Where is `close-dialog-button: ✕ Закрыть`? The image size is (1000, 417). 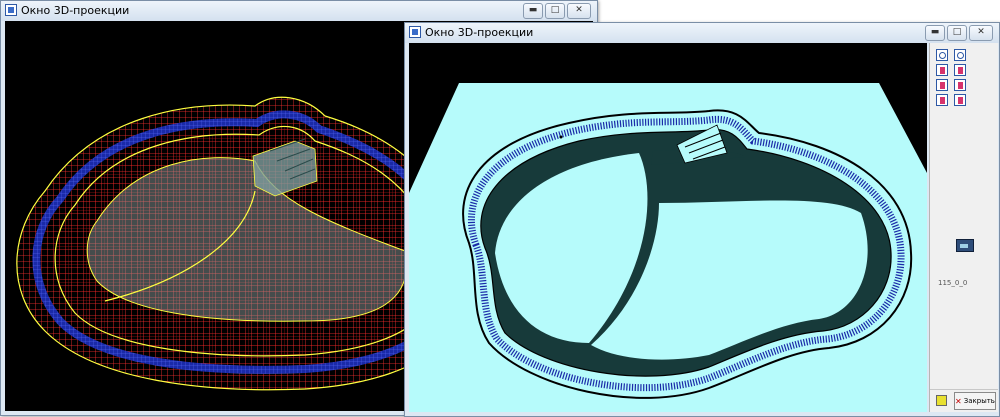
close-dialog-button: ✕ Закрыть is located at coordinates (975, 401).